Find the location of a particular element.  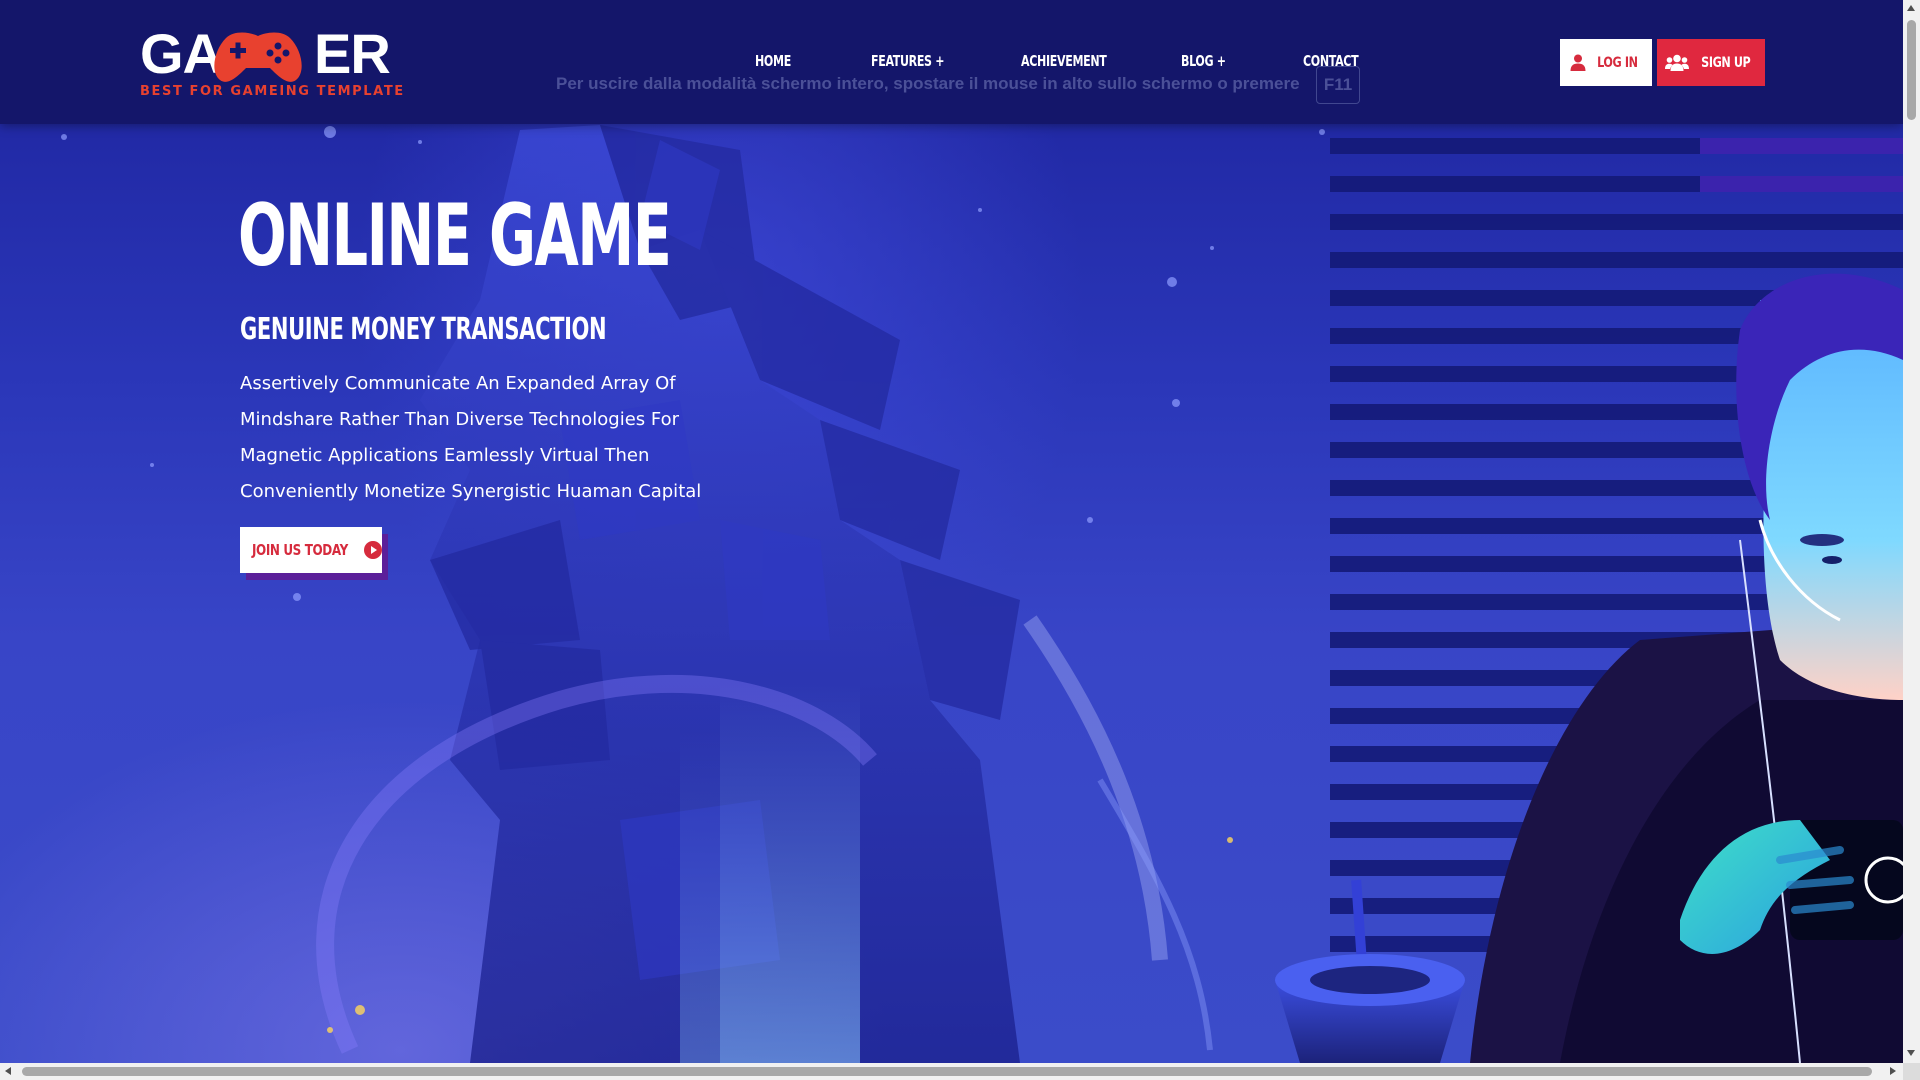

join-us-button: JOIN US TODAY is located at coordinates (311, 550).